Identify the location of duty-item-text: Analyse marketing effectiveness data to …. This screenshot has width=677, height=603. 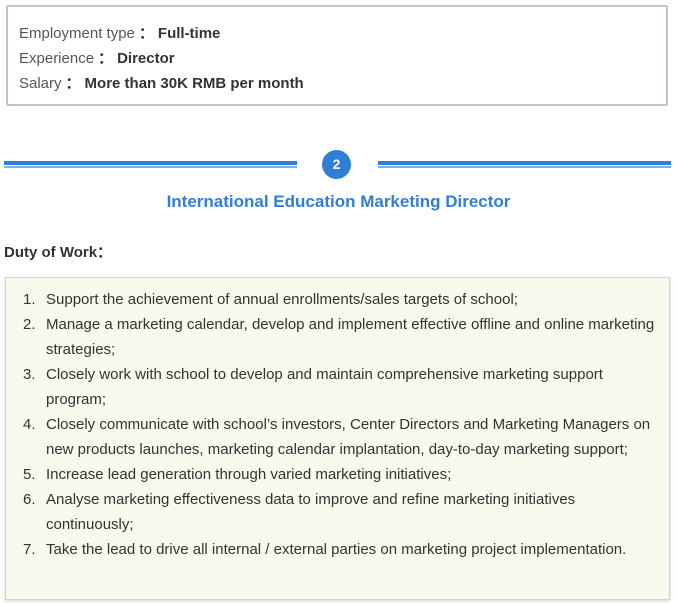
(311, 512).